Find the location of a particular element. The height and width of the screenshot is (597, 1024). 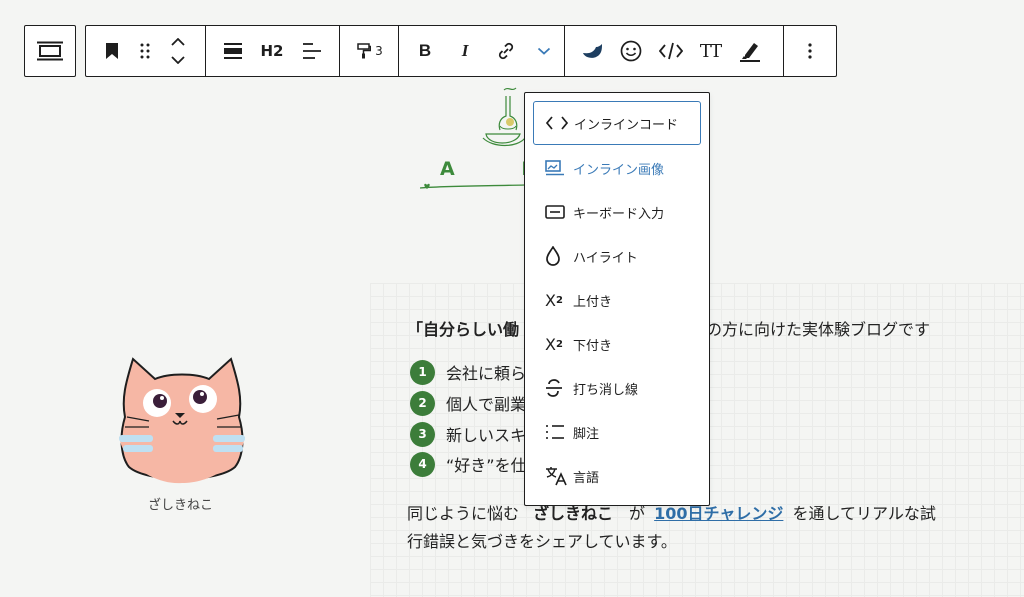

menu-item-highlight: ハイライト is located at coordinates (617, 256).